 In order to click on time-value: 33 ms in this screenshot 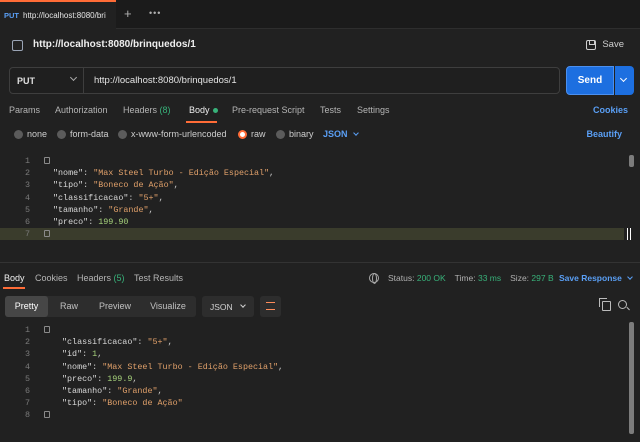, I will do `click(489, 278)`.